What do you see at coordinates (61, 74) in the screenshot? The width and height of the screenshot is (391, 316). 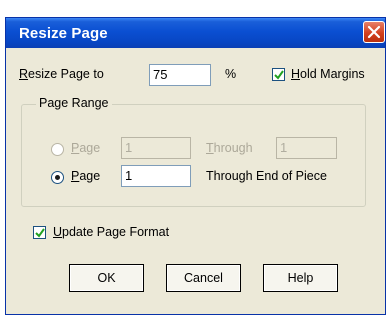 I see `resize-page-label: Resize Page to` at bounding box center [61, 74].